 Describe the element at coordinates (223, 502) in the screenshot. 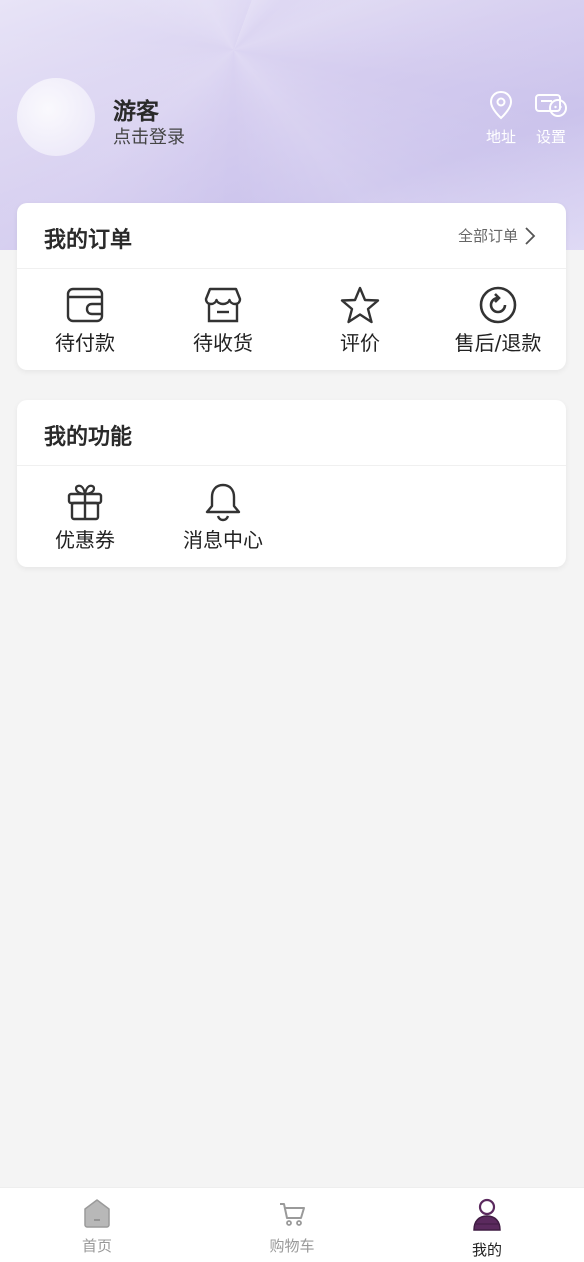

I see `bell-icon` at that location.